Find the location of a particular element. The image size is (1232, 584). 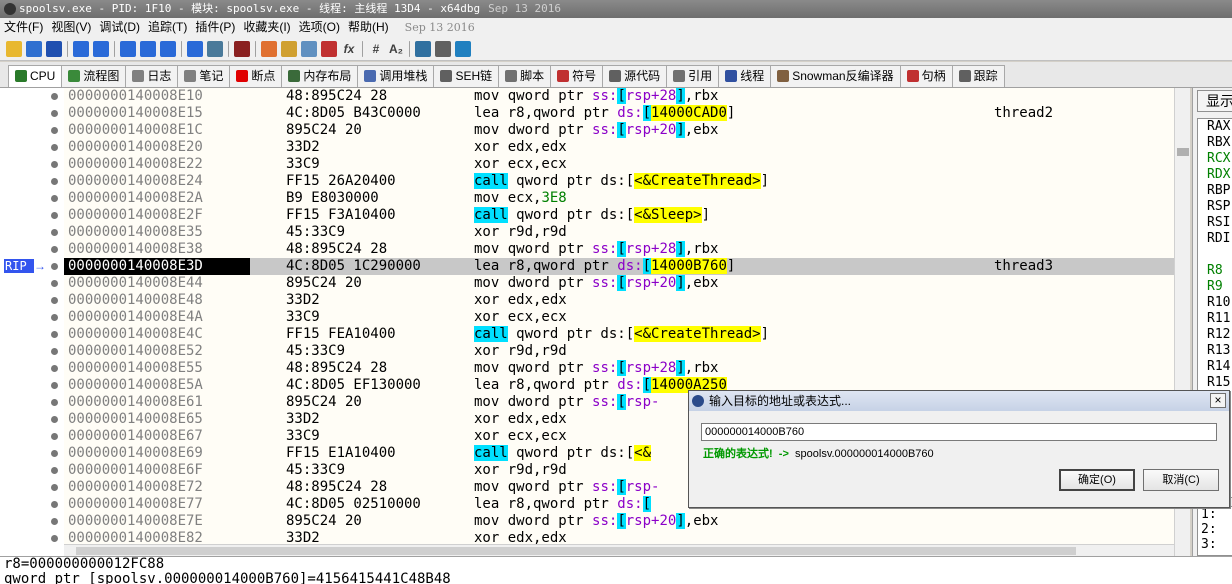

menu-item: 收藏夹(I) is located at coordinates (266, 27).